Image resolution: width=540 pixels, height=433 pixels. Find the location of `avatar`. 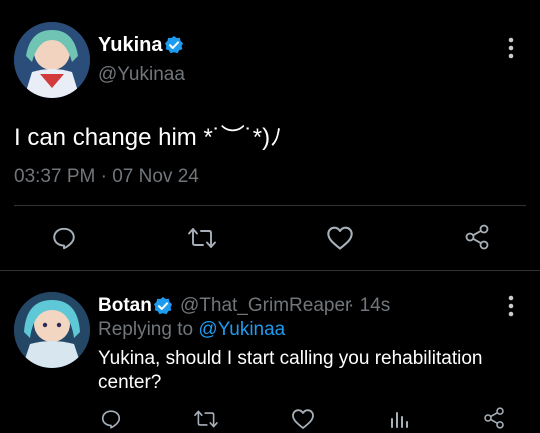

avatar is located at coordinates (52, 60).